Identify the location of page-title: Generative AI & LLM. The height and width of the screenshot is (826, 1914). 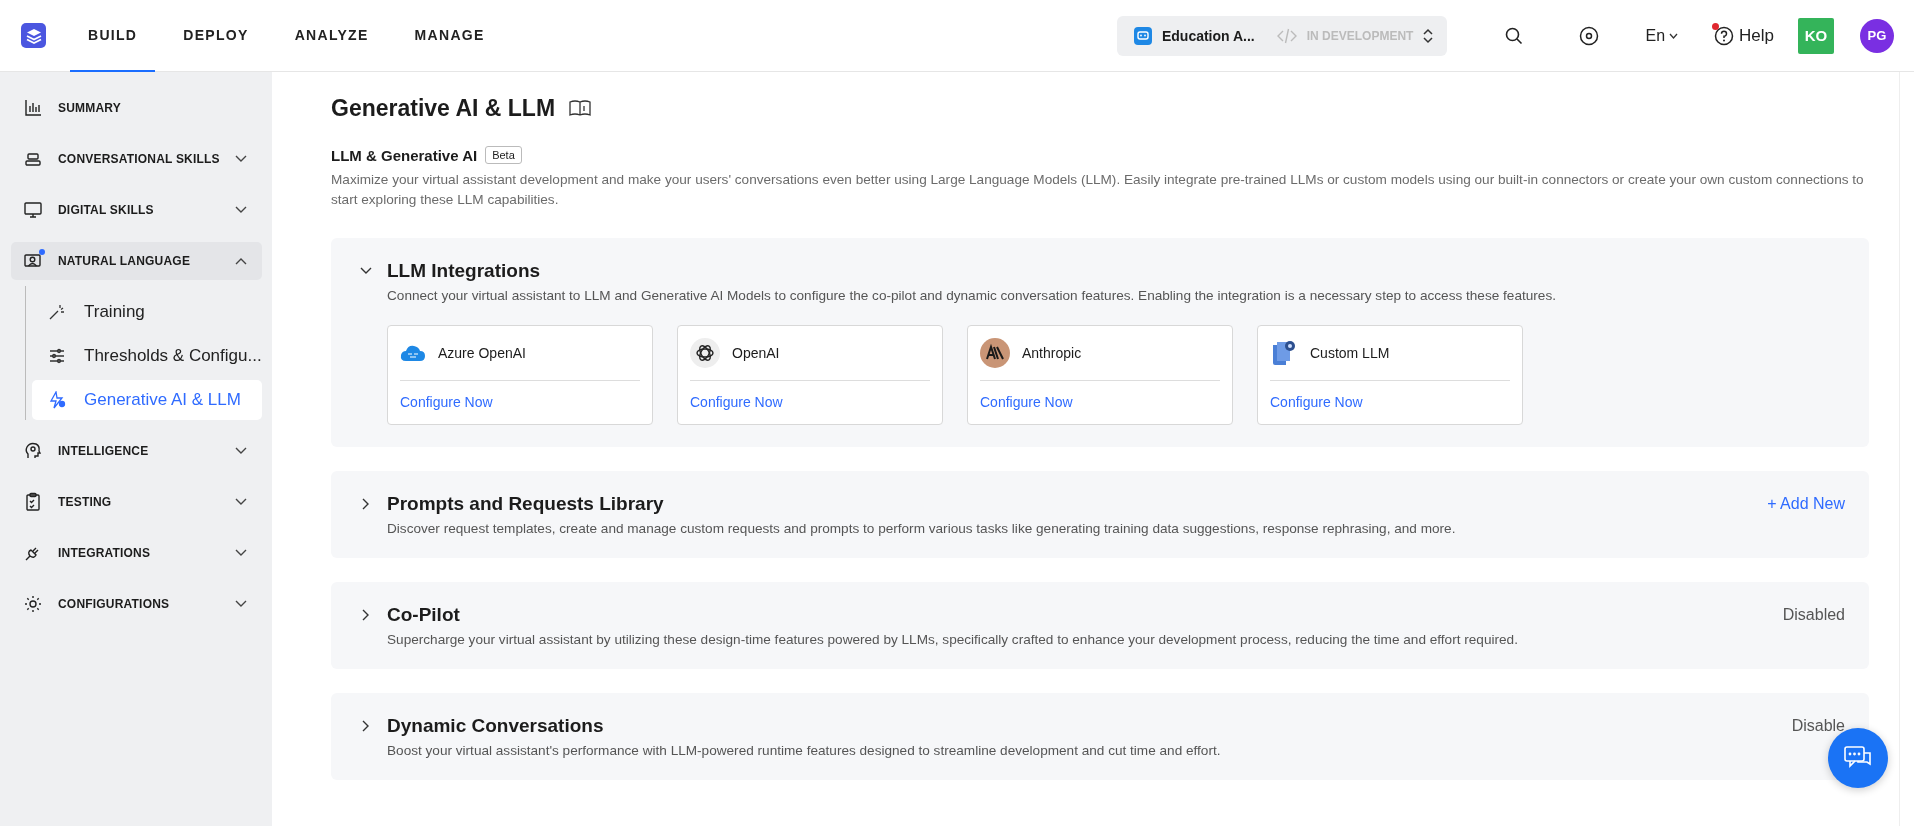
(443, 108).